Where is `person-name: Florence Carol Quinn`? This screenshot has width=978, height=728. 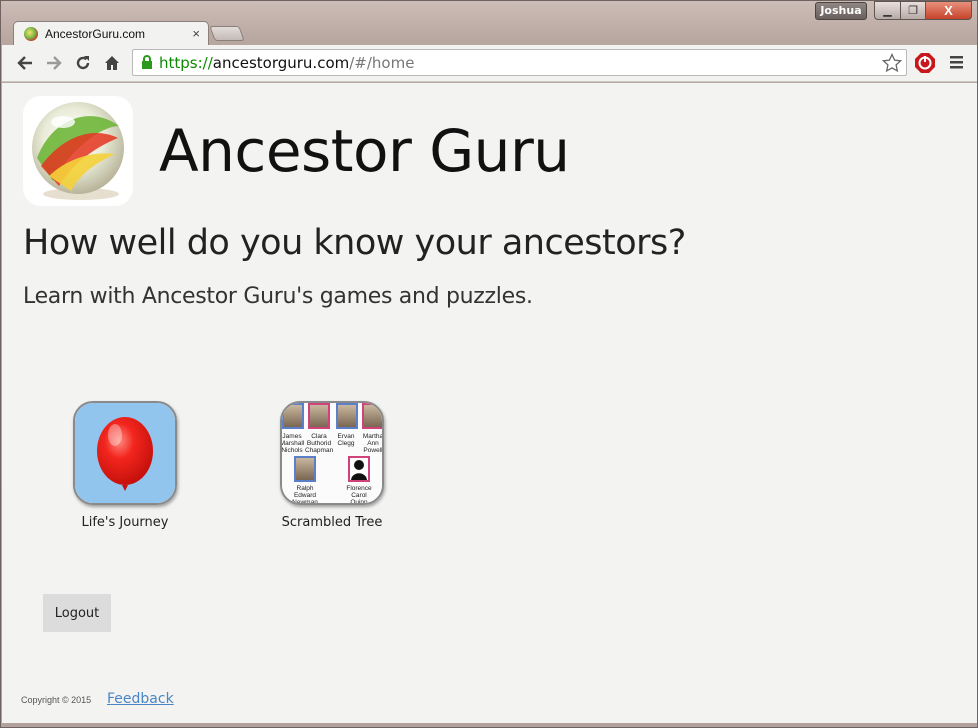
person-name: Florence Carol Quinn is located at coordinates (359, 495).